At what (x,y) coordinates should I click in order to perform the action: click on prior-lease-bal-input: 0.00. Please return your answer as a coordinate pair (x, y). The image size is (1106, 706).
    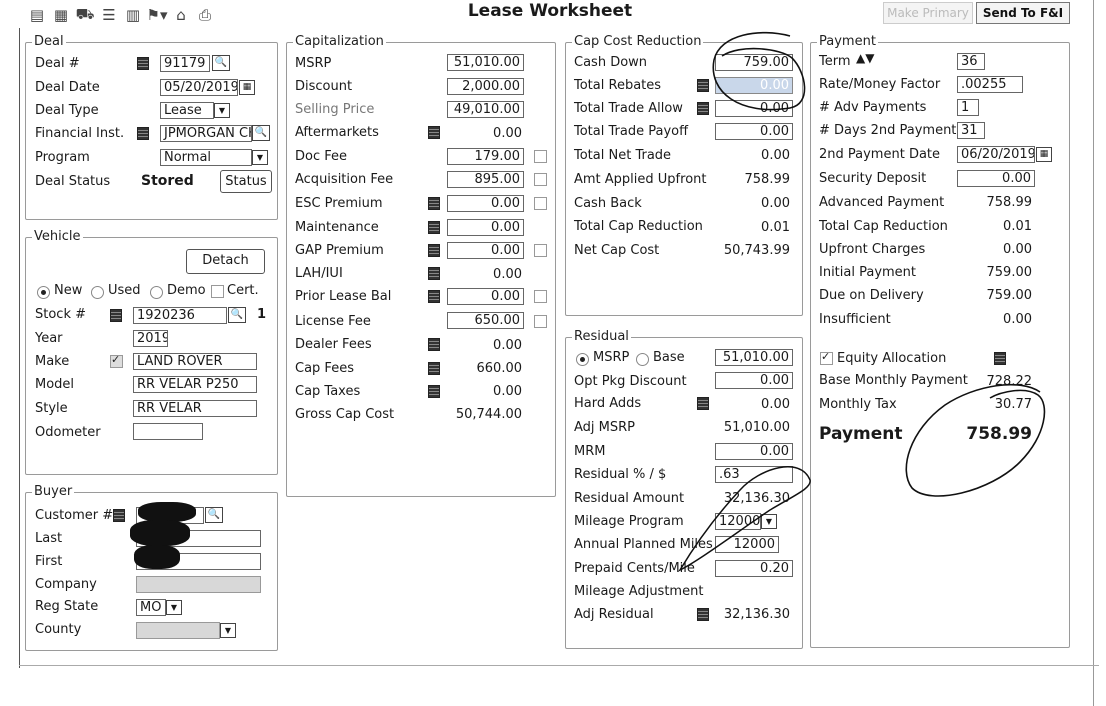
    Looking at the image, I should click on (485, 296).